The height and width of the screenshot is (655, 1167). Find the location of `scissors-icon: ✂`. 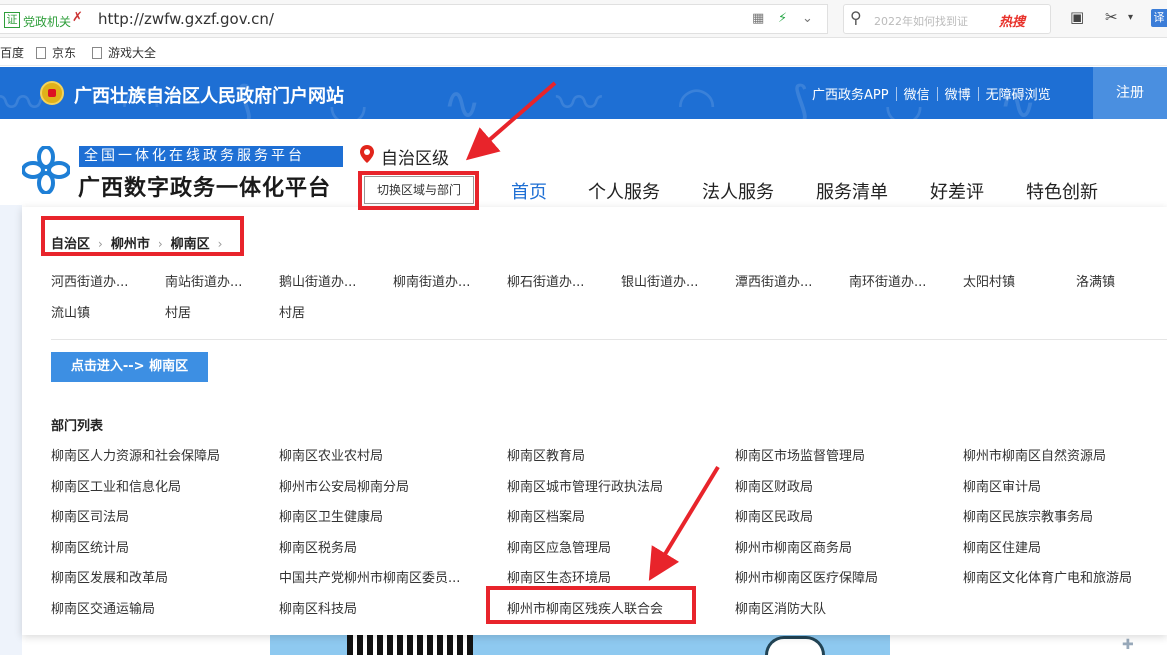

scissors-icon: ✂ is located at coordinates (1111, 17).